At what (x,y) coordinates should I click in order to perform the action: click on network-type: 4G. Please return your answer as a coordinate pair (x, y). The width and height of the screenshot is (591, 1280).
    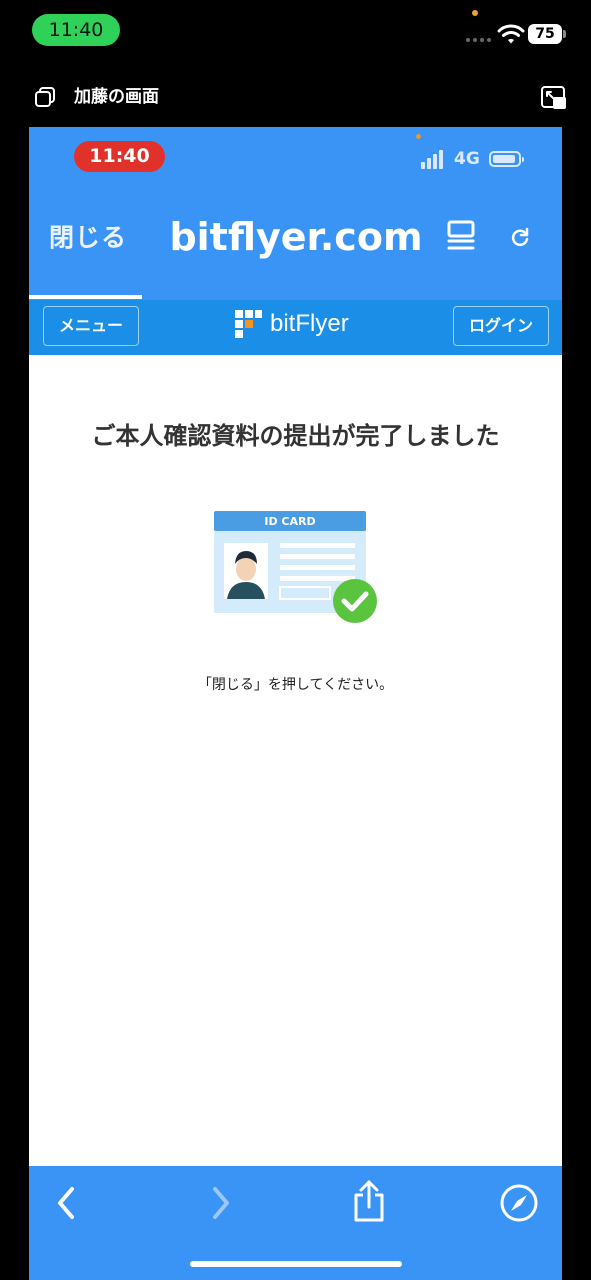
    Looking at the image, I should click on (467, 159).